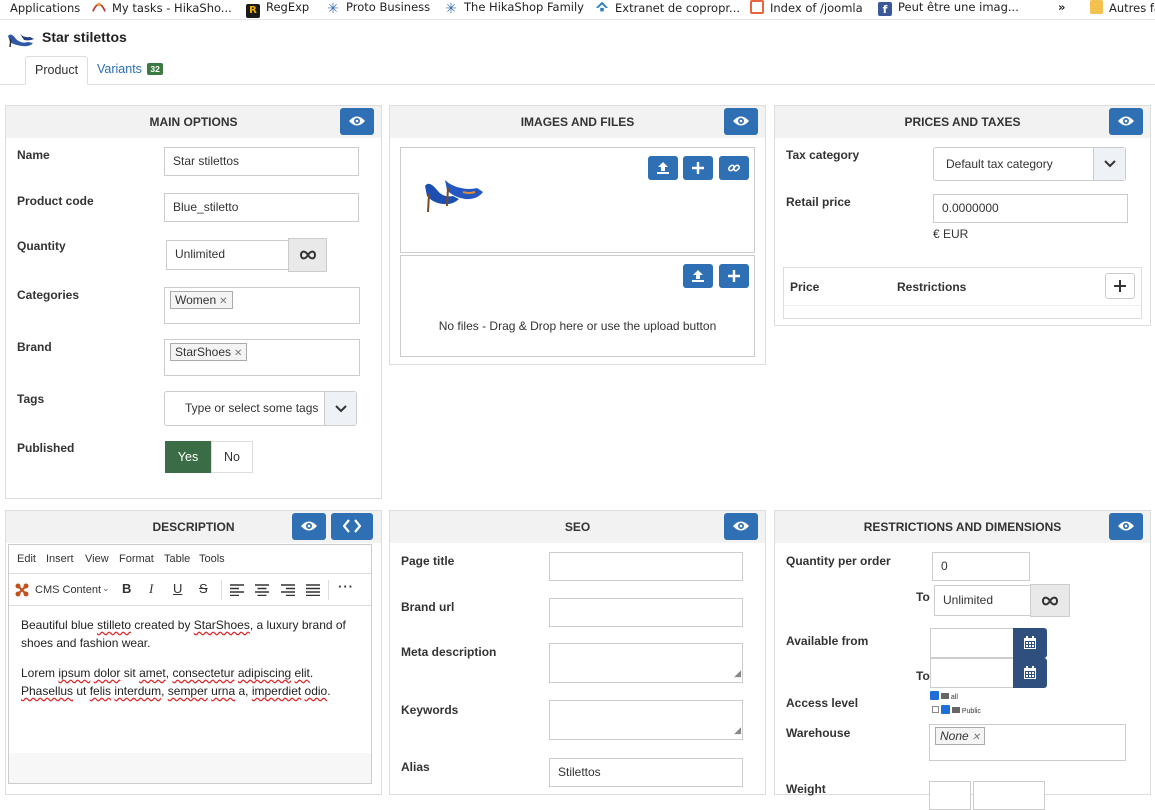 Image resolution: width=1155 pixels, height=810 pixels. What do you see at coordinates (698, 276) in the screenshot?
I see `upload-file-button` at bounding box center [698, 276].